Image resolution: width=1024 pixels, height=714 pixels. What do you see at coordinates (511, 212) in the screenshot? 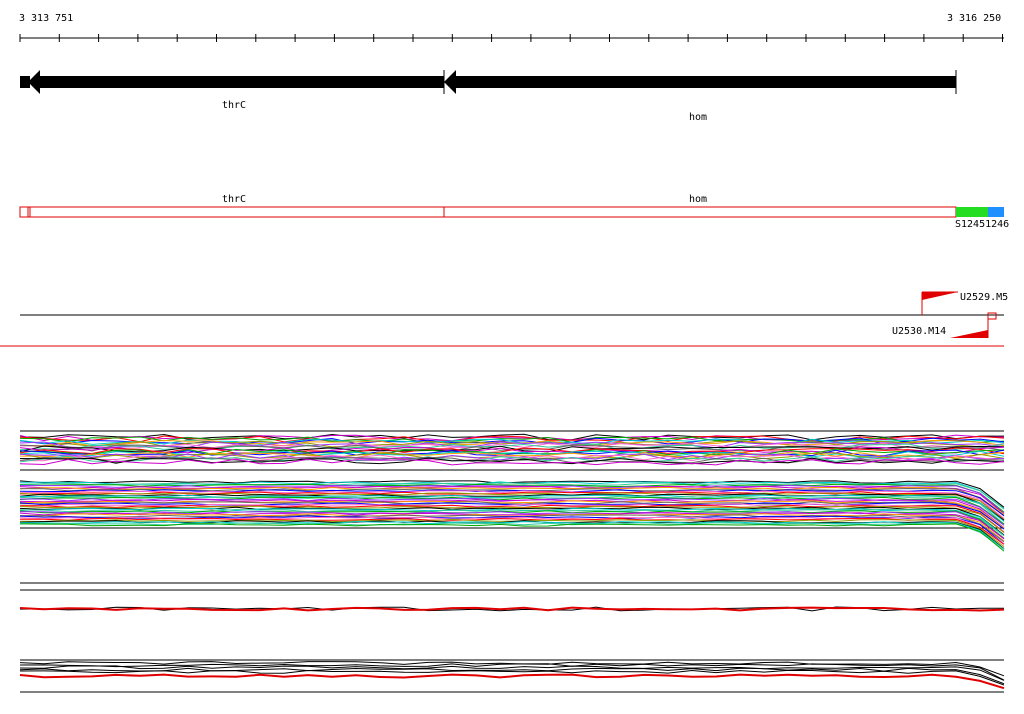
I see `segment-track` at bounding box center [511, 212].